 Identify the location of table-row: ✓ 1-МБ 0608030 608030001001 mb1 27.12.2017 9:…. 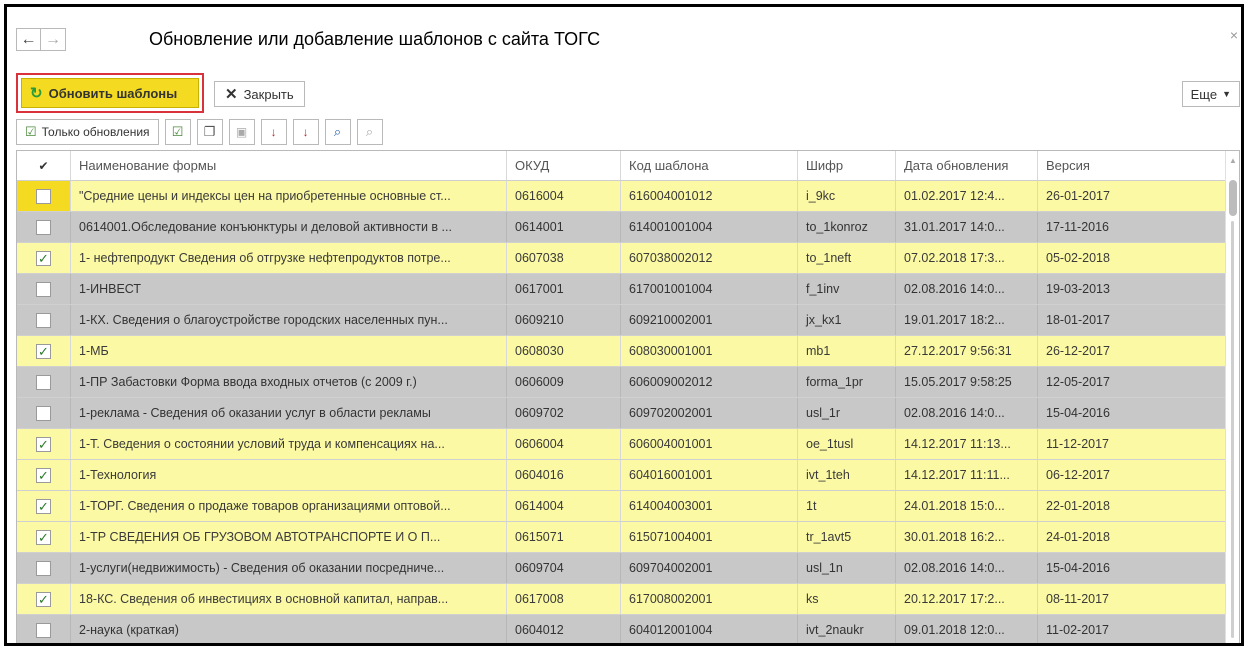
(628, 351).